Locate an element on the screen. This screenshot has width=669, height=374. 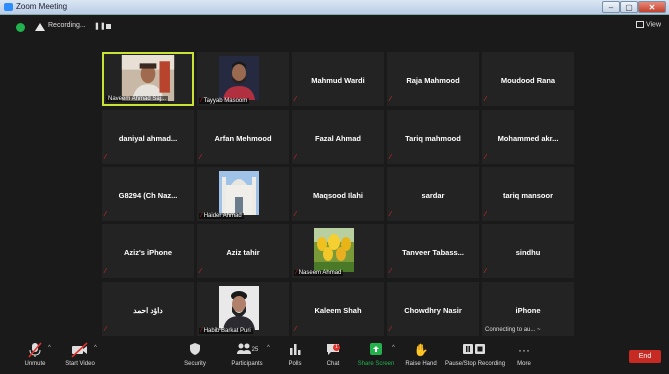
share-screen-button: Share Screen ^ is located at coordinates (376, 354).